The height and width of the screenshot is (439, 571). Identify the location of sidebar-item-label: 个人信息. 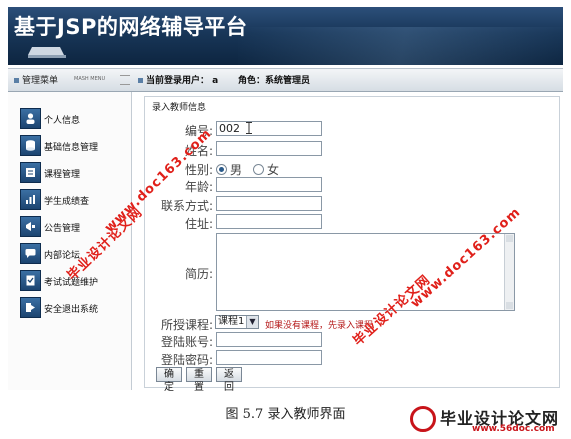
(62, 121).